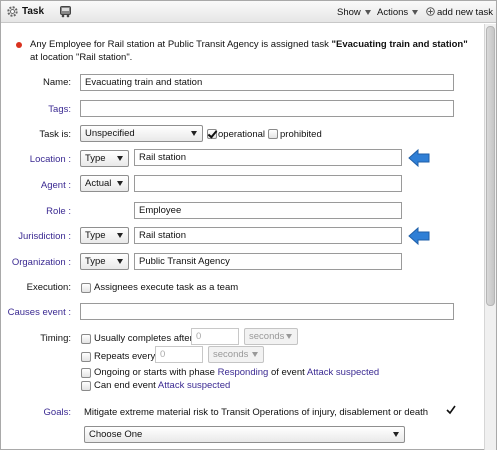 This screenshot has height=450, width=497. I want to click on organization-type-select: Type, so click(104, 261).